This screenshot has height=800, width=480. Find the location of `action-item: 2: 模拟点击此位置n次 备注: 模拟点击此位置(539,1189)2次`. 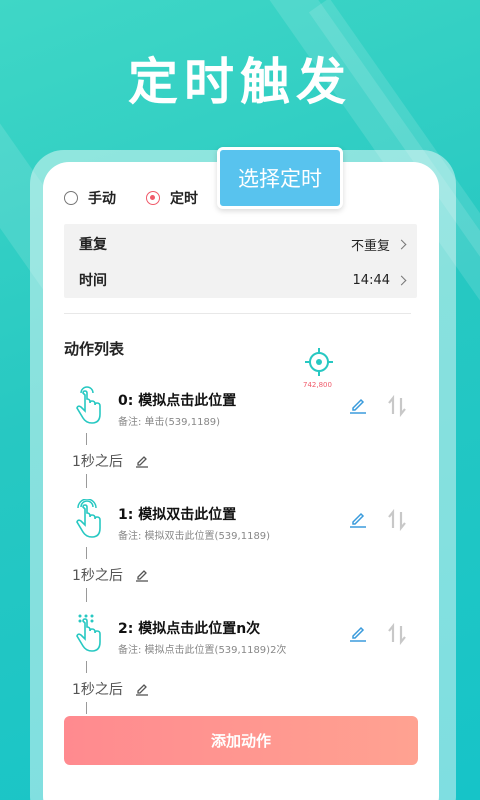

action-item: 2: 模拟点击此位置n次 备注: 模拟点击此位置(539,1189)2次 is located at coordinates (242, 648).